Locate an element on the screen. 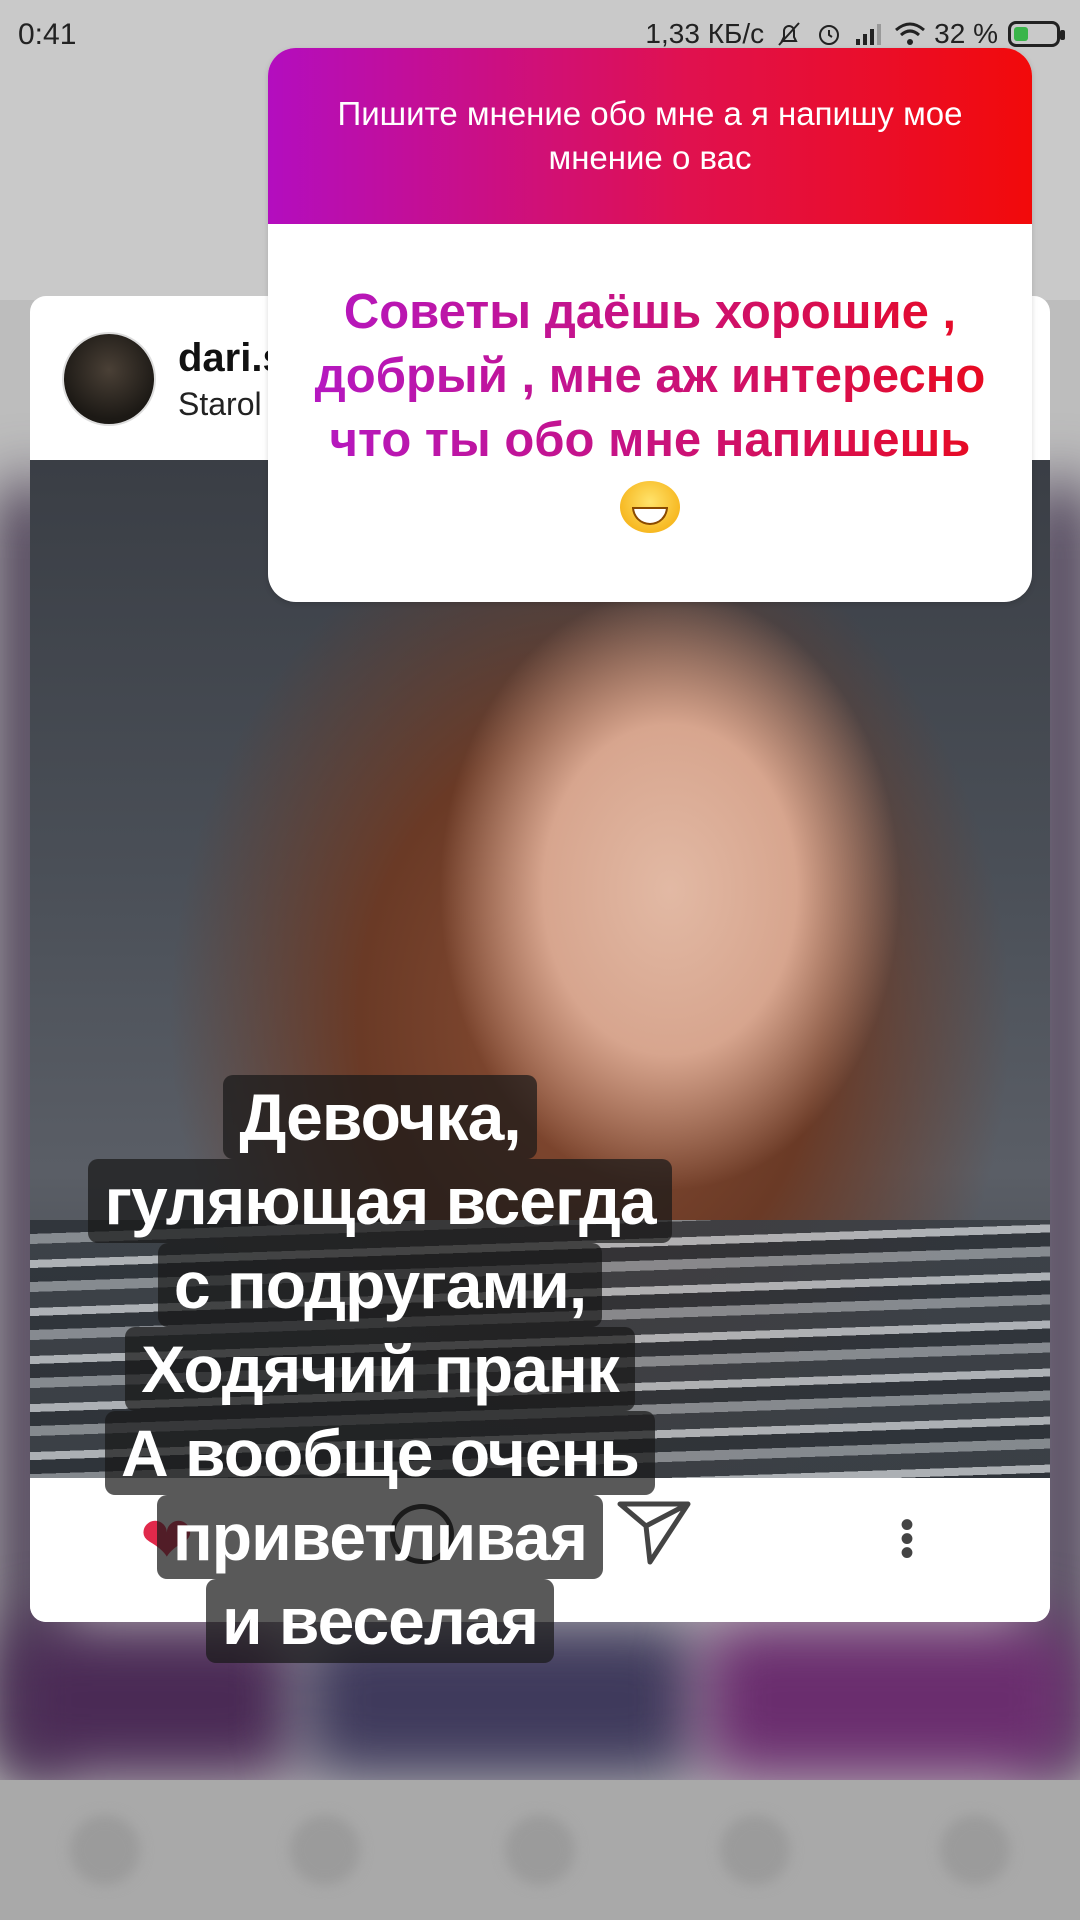 This screenshot has width=1080, height=1920. caption-line: гуляющая всегда is located at coordinates (380, 1201).